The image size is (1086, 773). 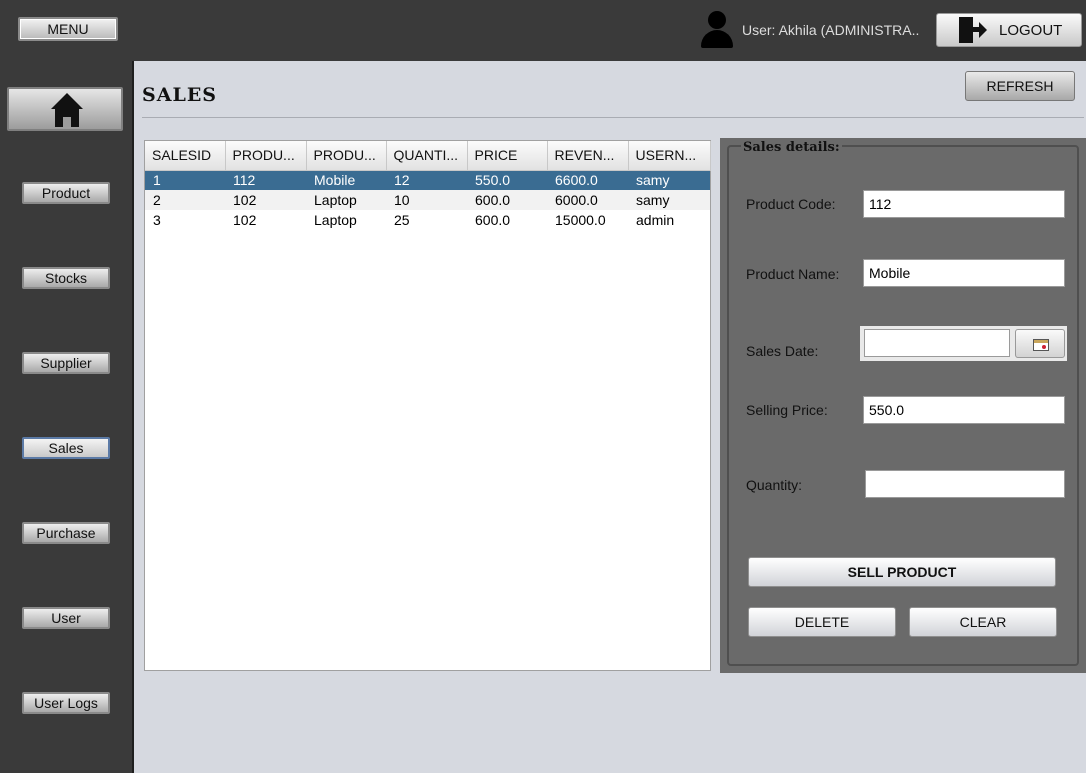 What do you see at coordinates (66, 448) in the screenshot?
I see `sidebar-item-sales: Sales` at bounding box center [66, 448].